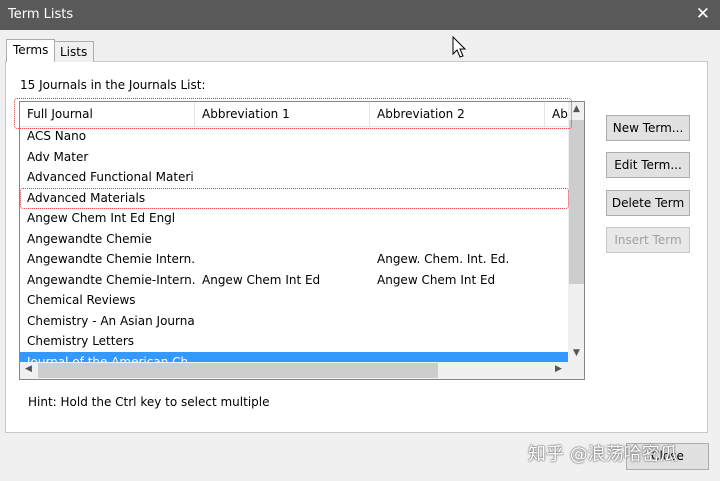 This screenshot has height=481, width=720. Describe the element at coordinates (28, 369) in the screenshot. I see `scroll-left-arrow-icon: ◀` at that location.